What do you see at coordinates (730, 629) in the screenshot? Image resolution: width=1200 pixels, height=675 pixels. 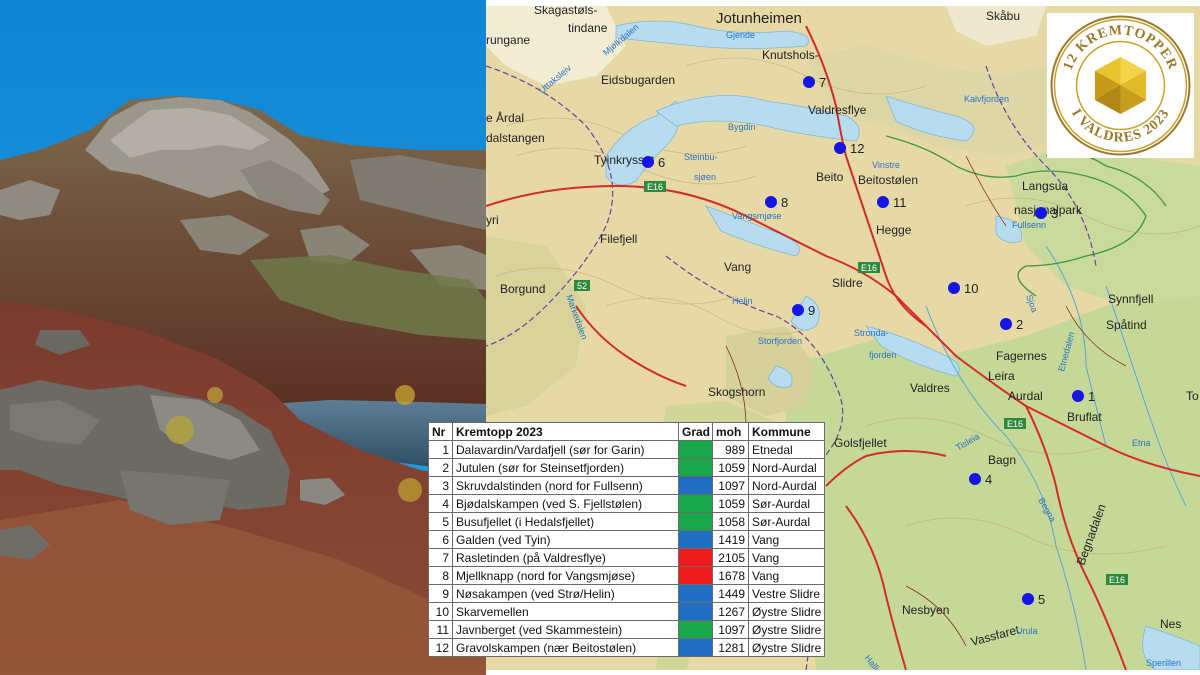 I see `row-moh: 1097` at bounding box center [730, 629].